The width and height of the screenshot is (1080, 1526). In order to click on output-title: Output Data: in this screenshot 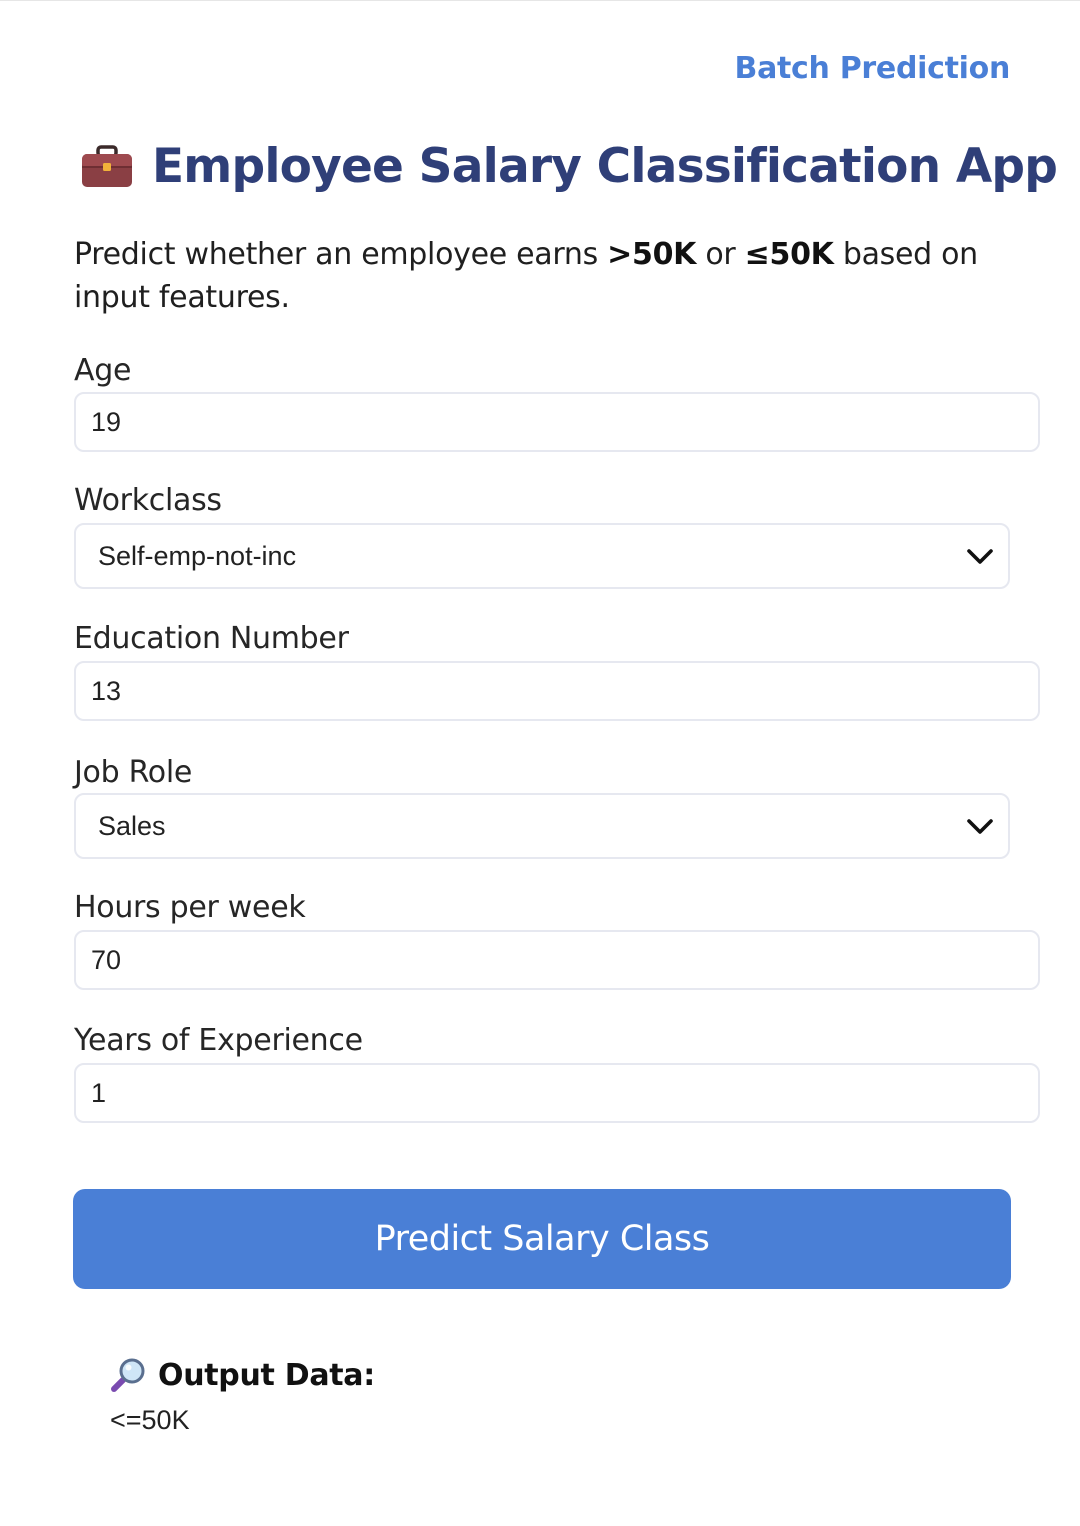, I will do `click(266, 1375)`.